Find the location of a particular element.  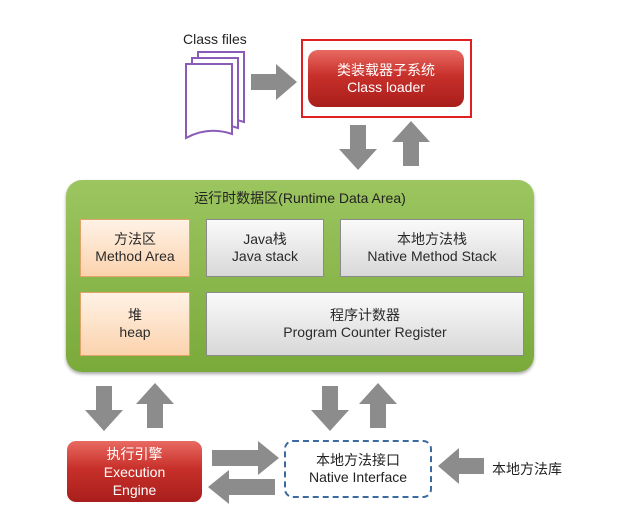

java-stack-en: Java stack is located at coordinates (265, 256).